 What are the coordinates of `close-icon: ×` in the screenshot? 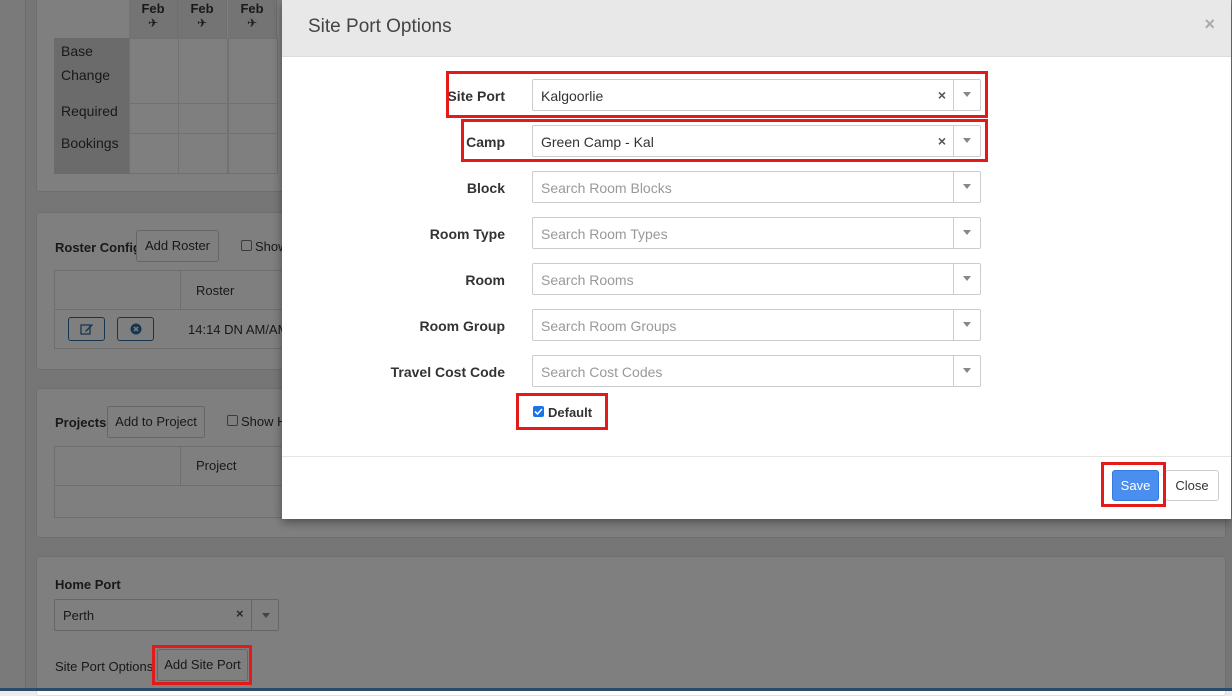 It's located at (1209, 24).